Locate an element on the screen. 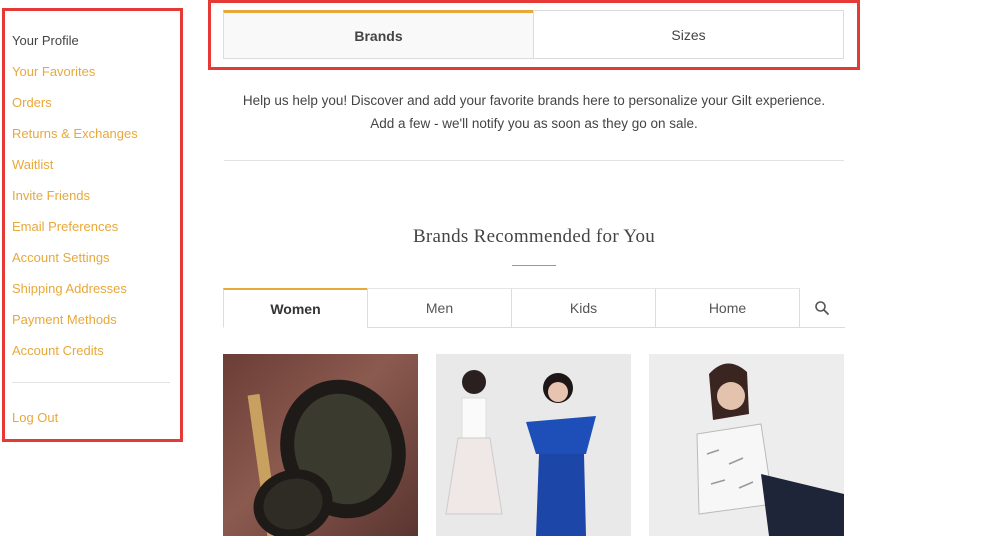 The image size is (1000, 536). sidebar-item-payment-methods: Payment Methods is located at coordinates (64, 319).